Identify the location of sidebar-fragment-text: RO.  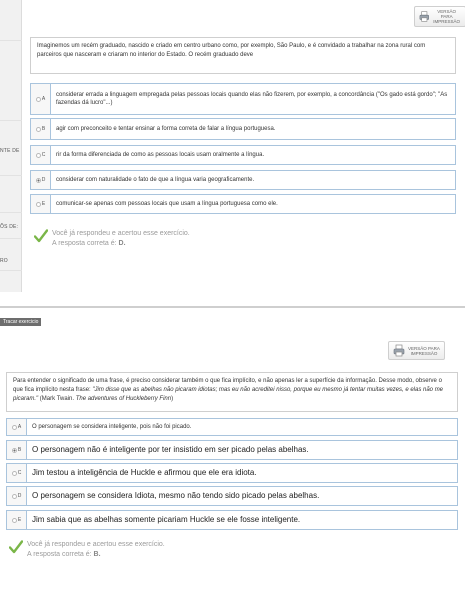
(4, 261).